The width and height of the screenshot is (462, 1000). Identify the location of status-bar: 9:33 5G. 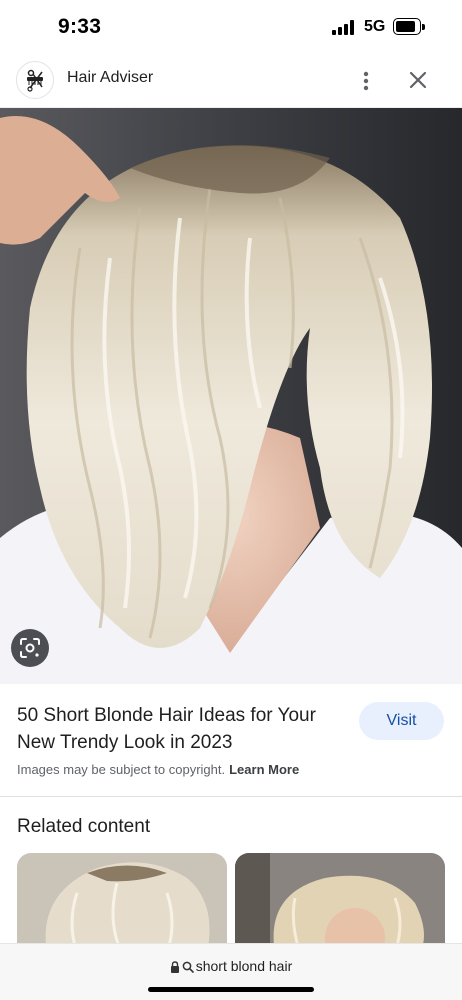
(231, 27).